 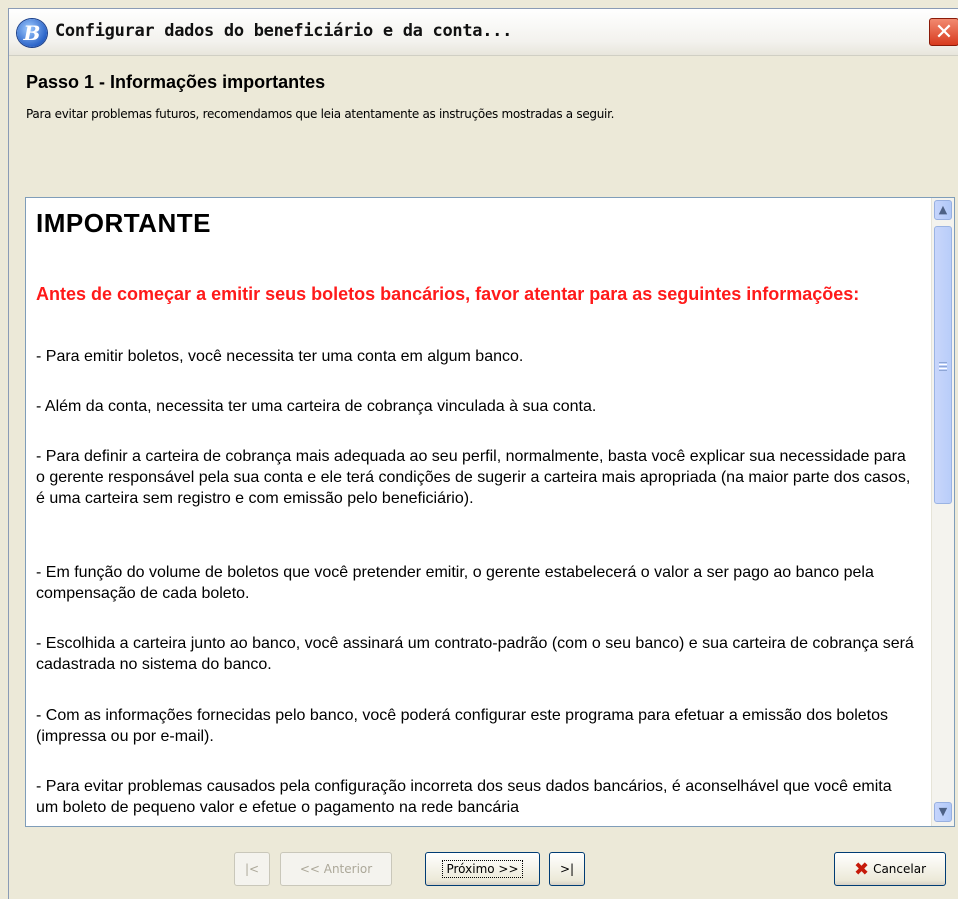 What do you see at coordinates (123, 223) in the screenshot?
I see `instructions-heading: IMPORTANTE` at bounding box center [123, 223].